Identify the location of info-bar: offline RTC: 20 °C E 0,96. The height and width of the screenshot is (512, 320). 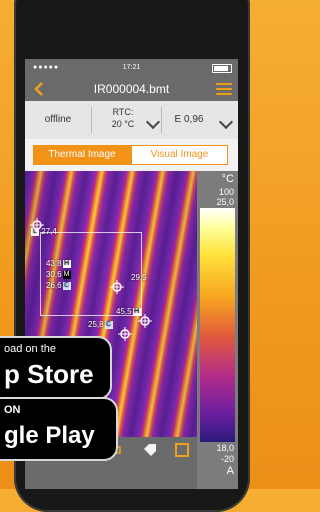
(131, 120).